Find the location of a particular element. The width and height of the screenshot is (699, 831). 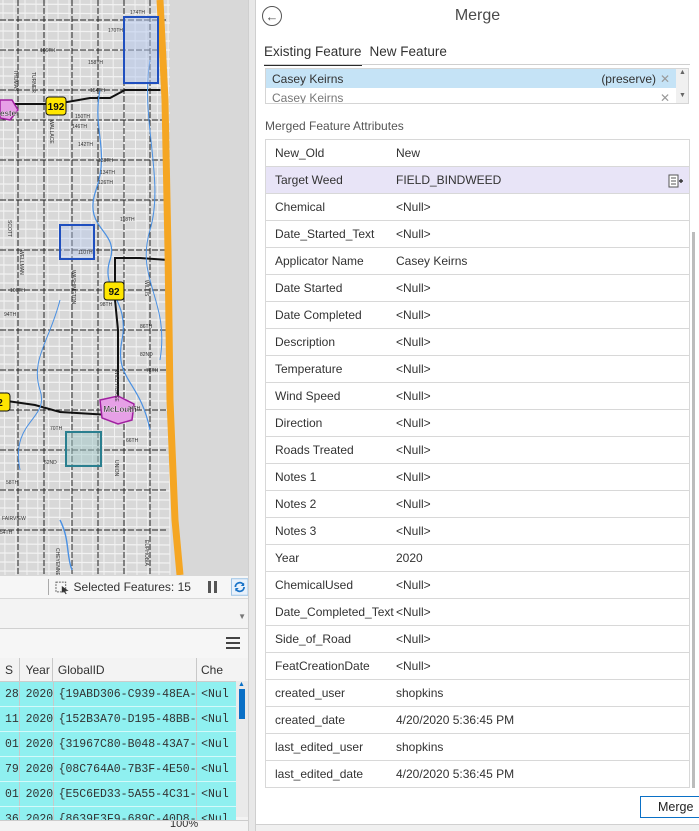

attribute-row: Wind Speed <Null> is located at coordinates (477, 396).